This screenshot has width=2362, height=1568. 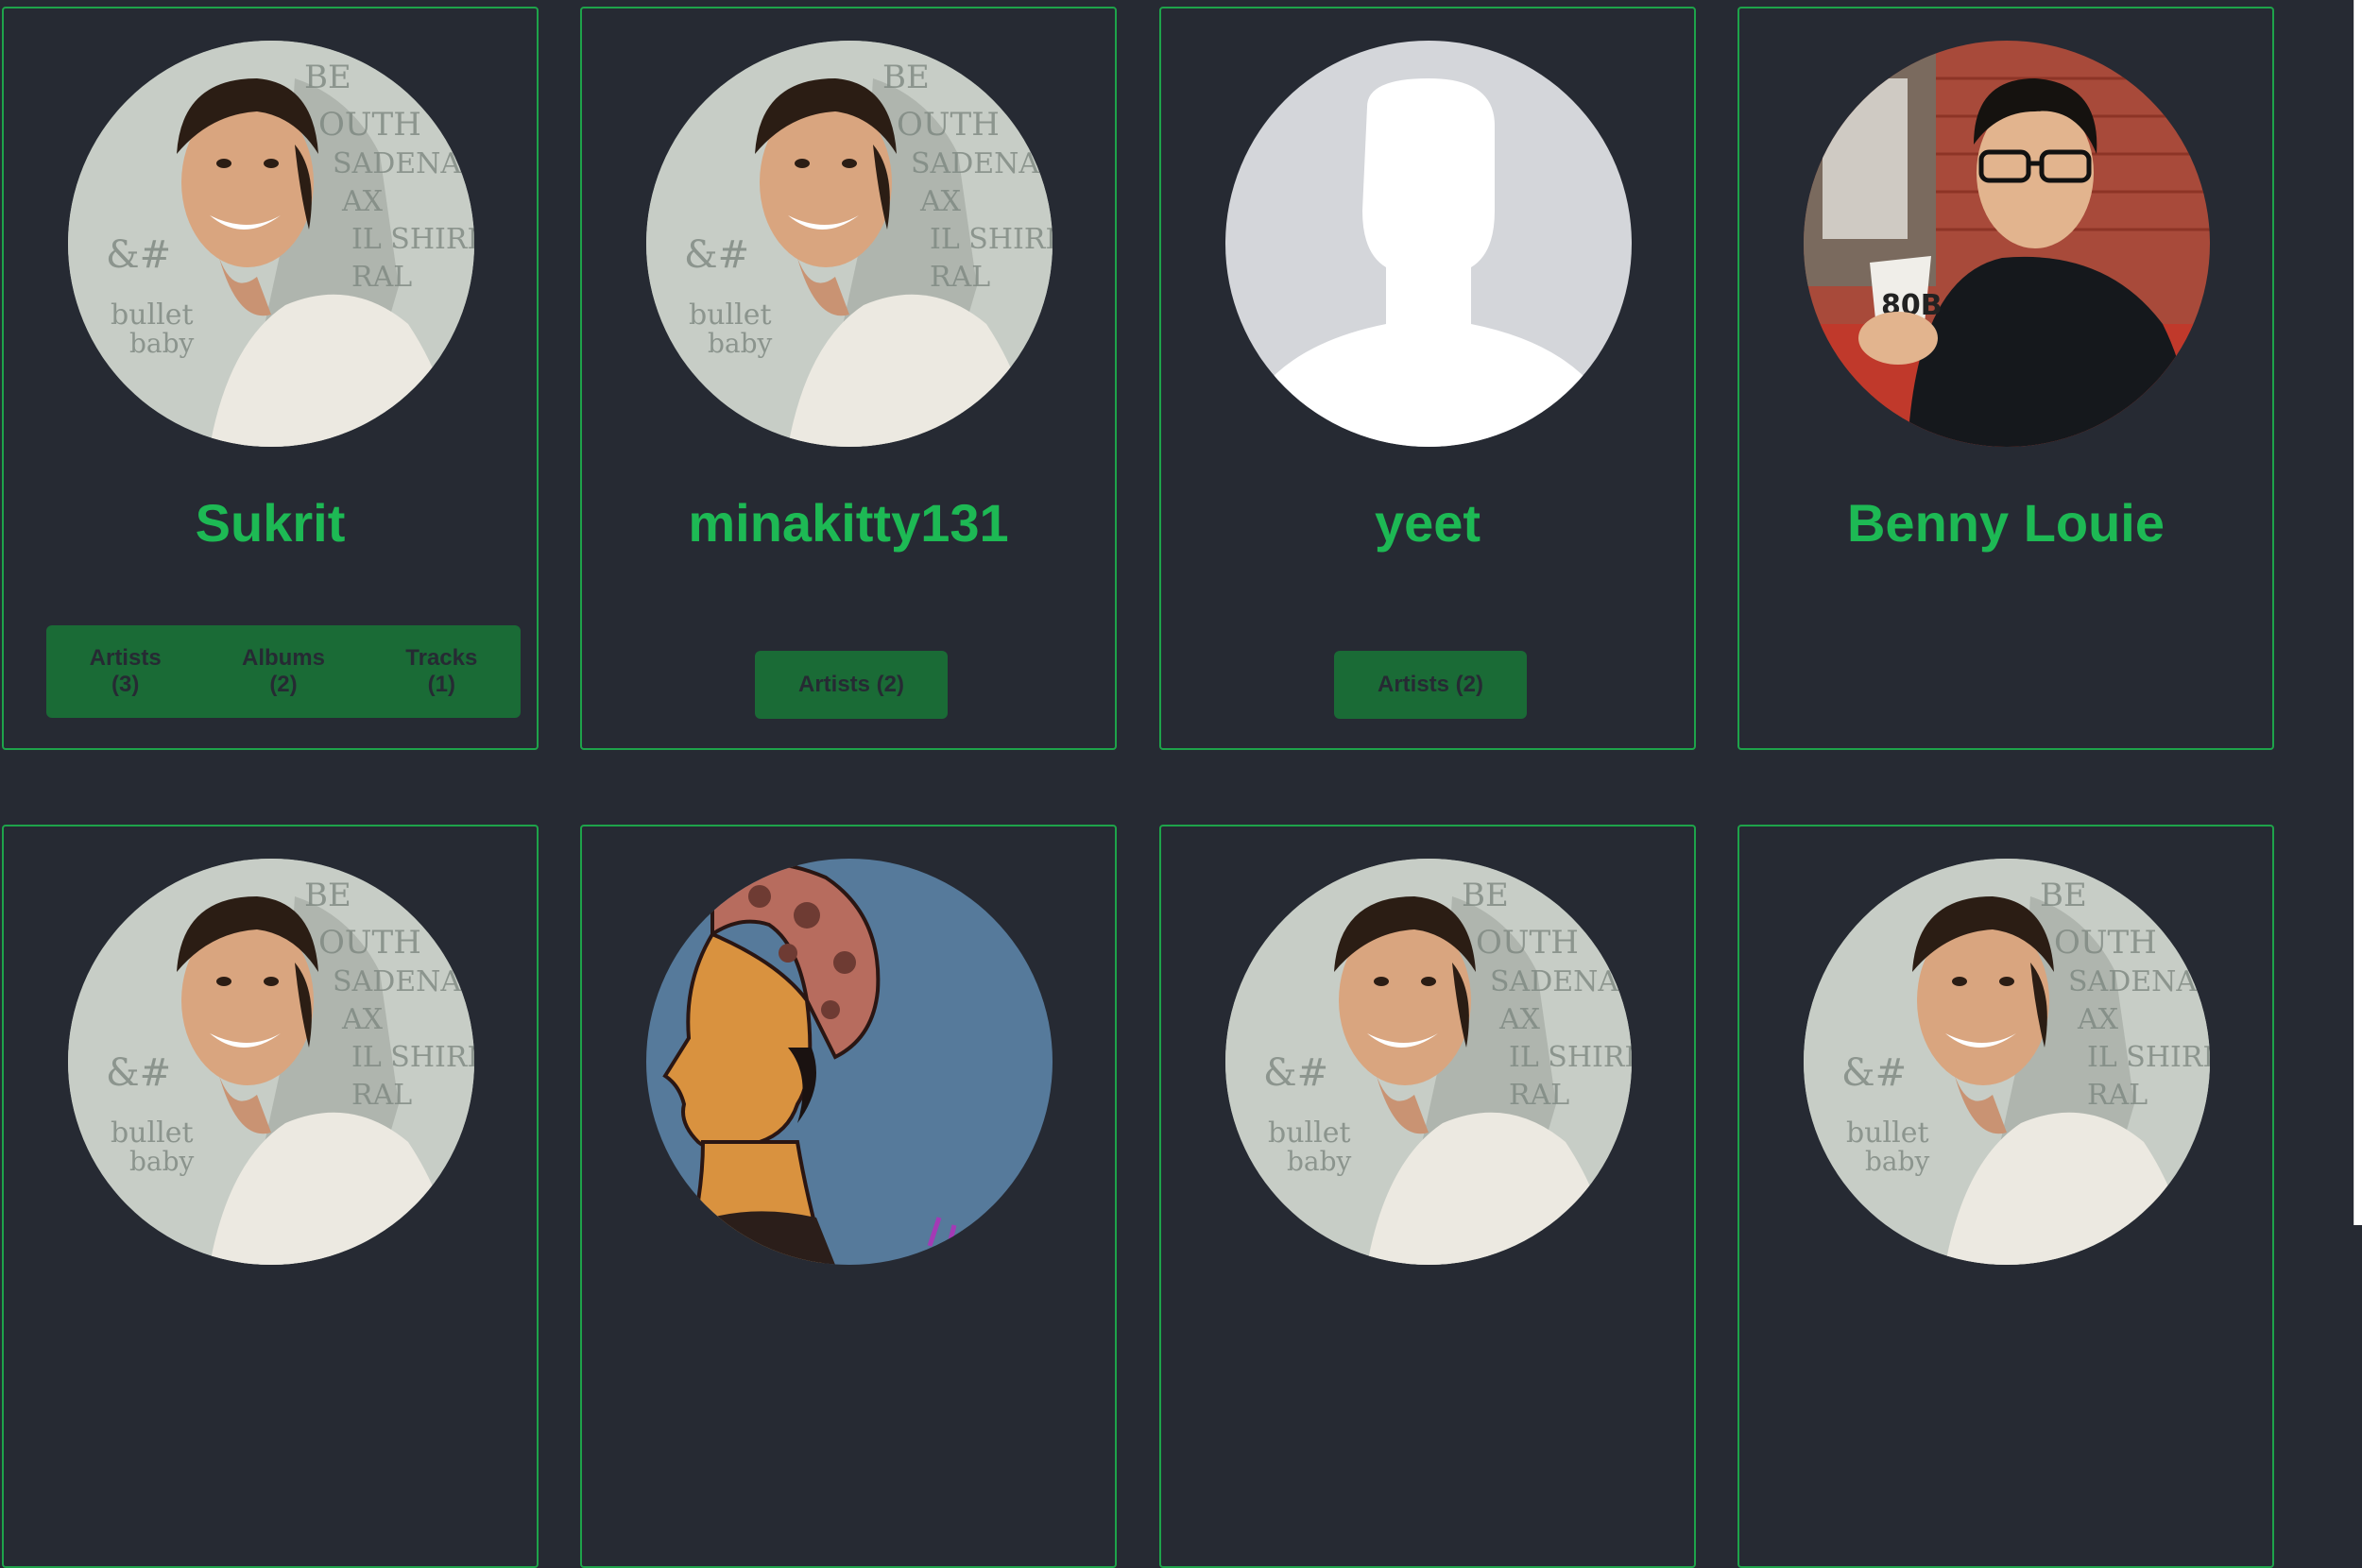 What do you see at coordinates (2357, 612) in the screenshot?
I see `scrollbar` at bounding box center [2357, 612].